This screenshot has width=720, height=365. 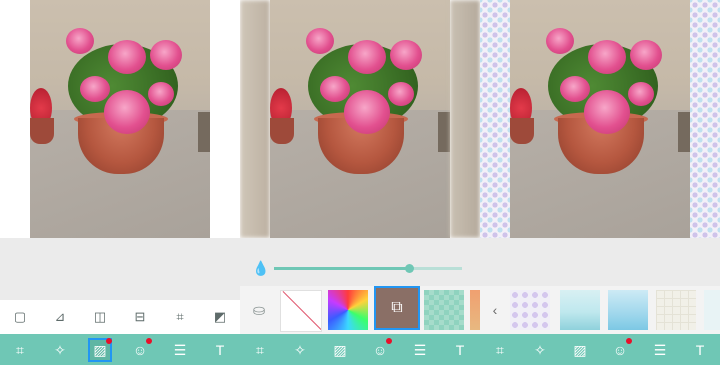 What do you see at coordinates (120, 317) in the screenshot?
I see `crop-tool-row: ▢ ⊿ ◫ ⊟ ⌗ ◩` at bounding box center [120, 317].